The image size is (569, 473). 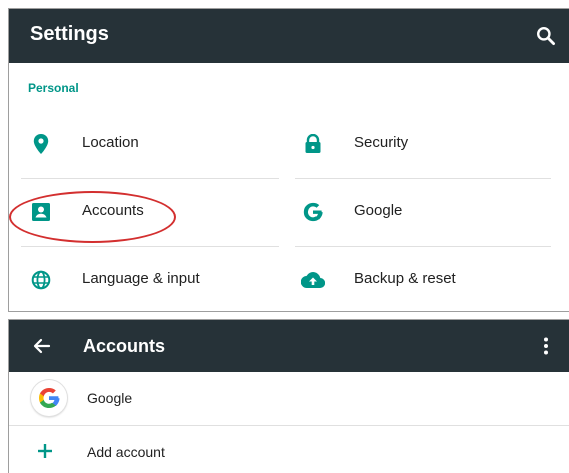 What do you see at coordinates (41, 280) in the screenshot?
I see `globe-icon` at bounding box center [41, 280].